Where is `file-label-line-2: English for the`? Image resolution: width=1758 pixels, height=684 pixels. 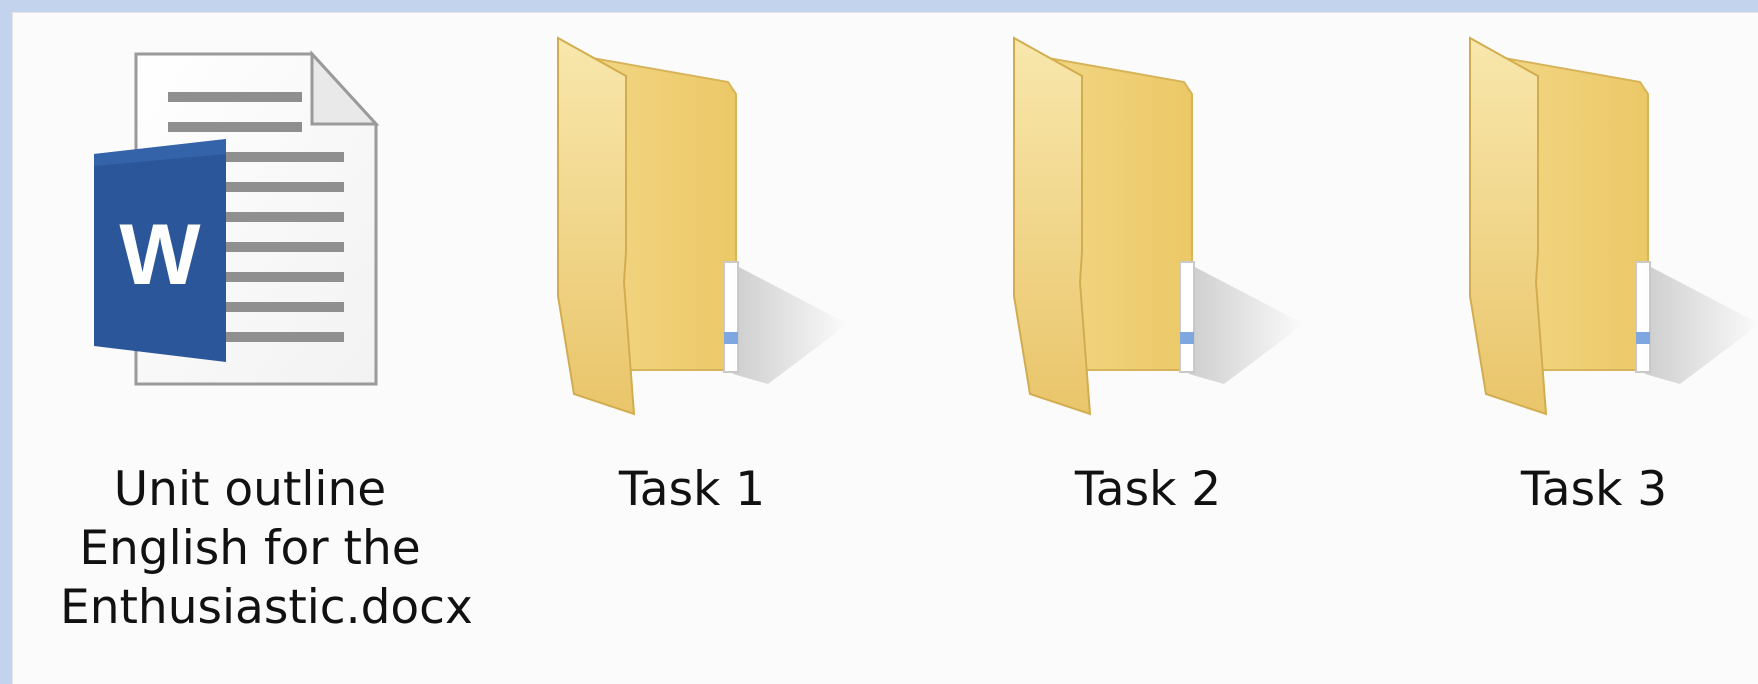
file-label-line-2: English for the is located at coordinates (250, 548).